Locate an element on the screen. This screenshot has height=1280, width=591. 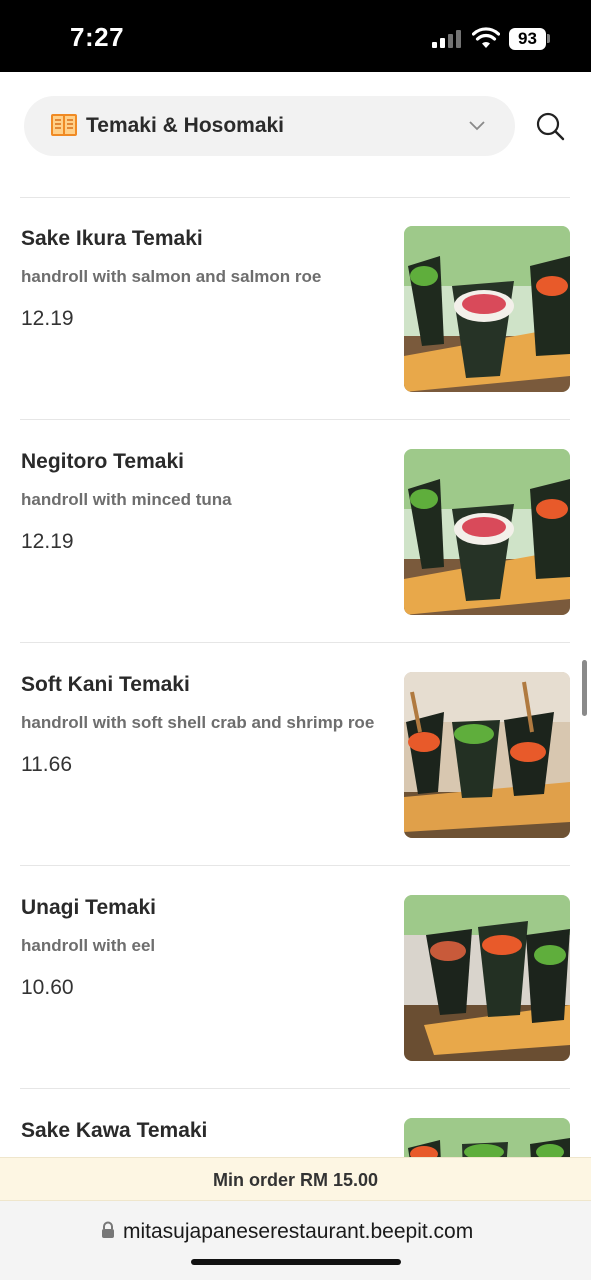
item-description: handroll with minced tuna is located at coordinates (126, 499).